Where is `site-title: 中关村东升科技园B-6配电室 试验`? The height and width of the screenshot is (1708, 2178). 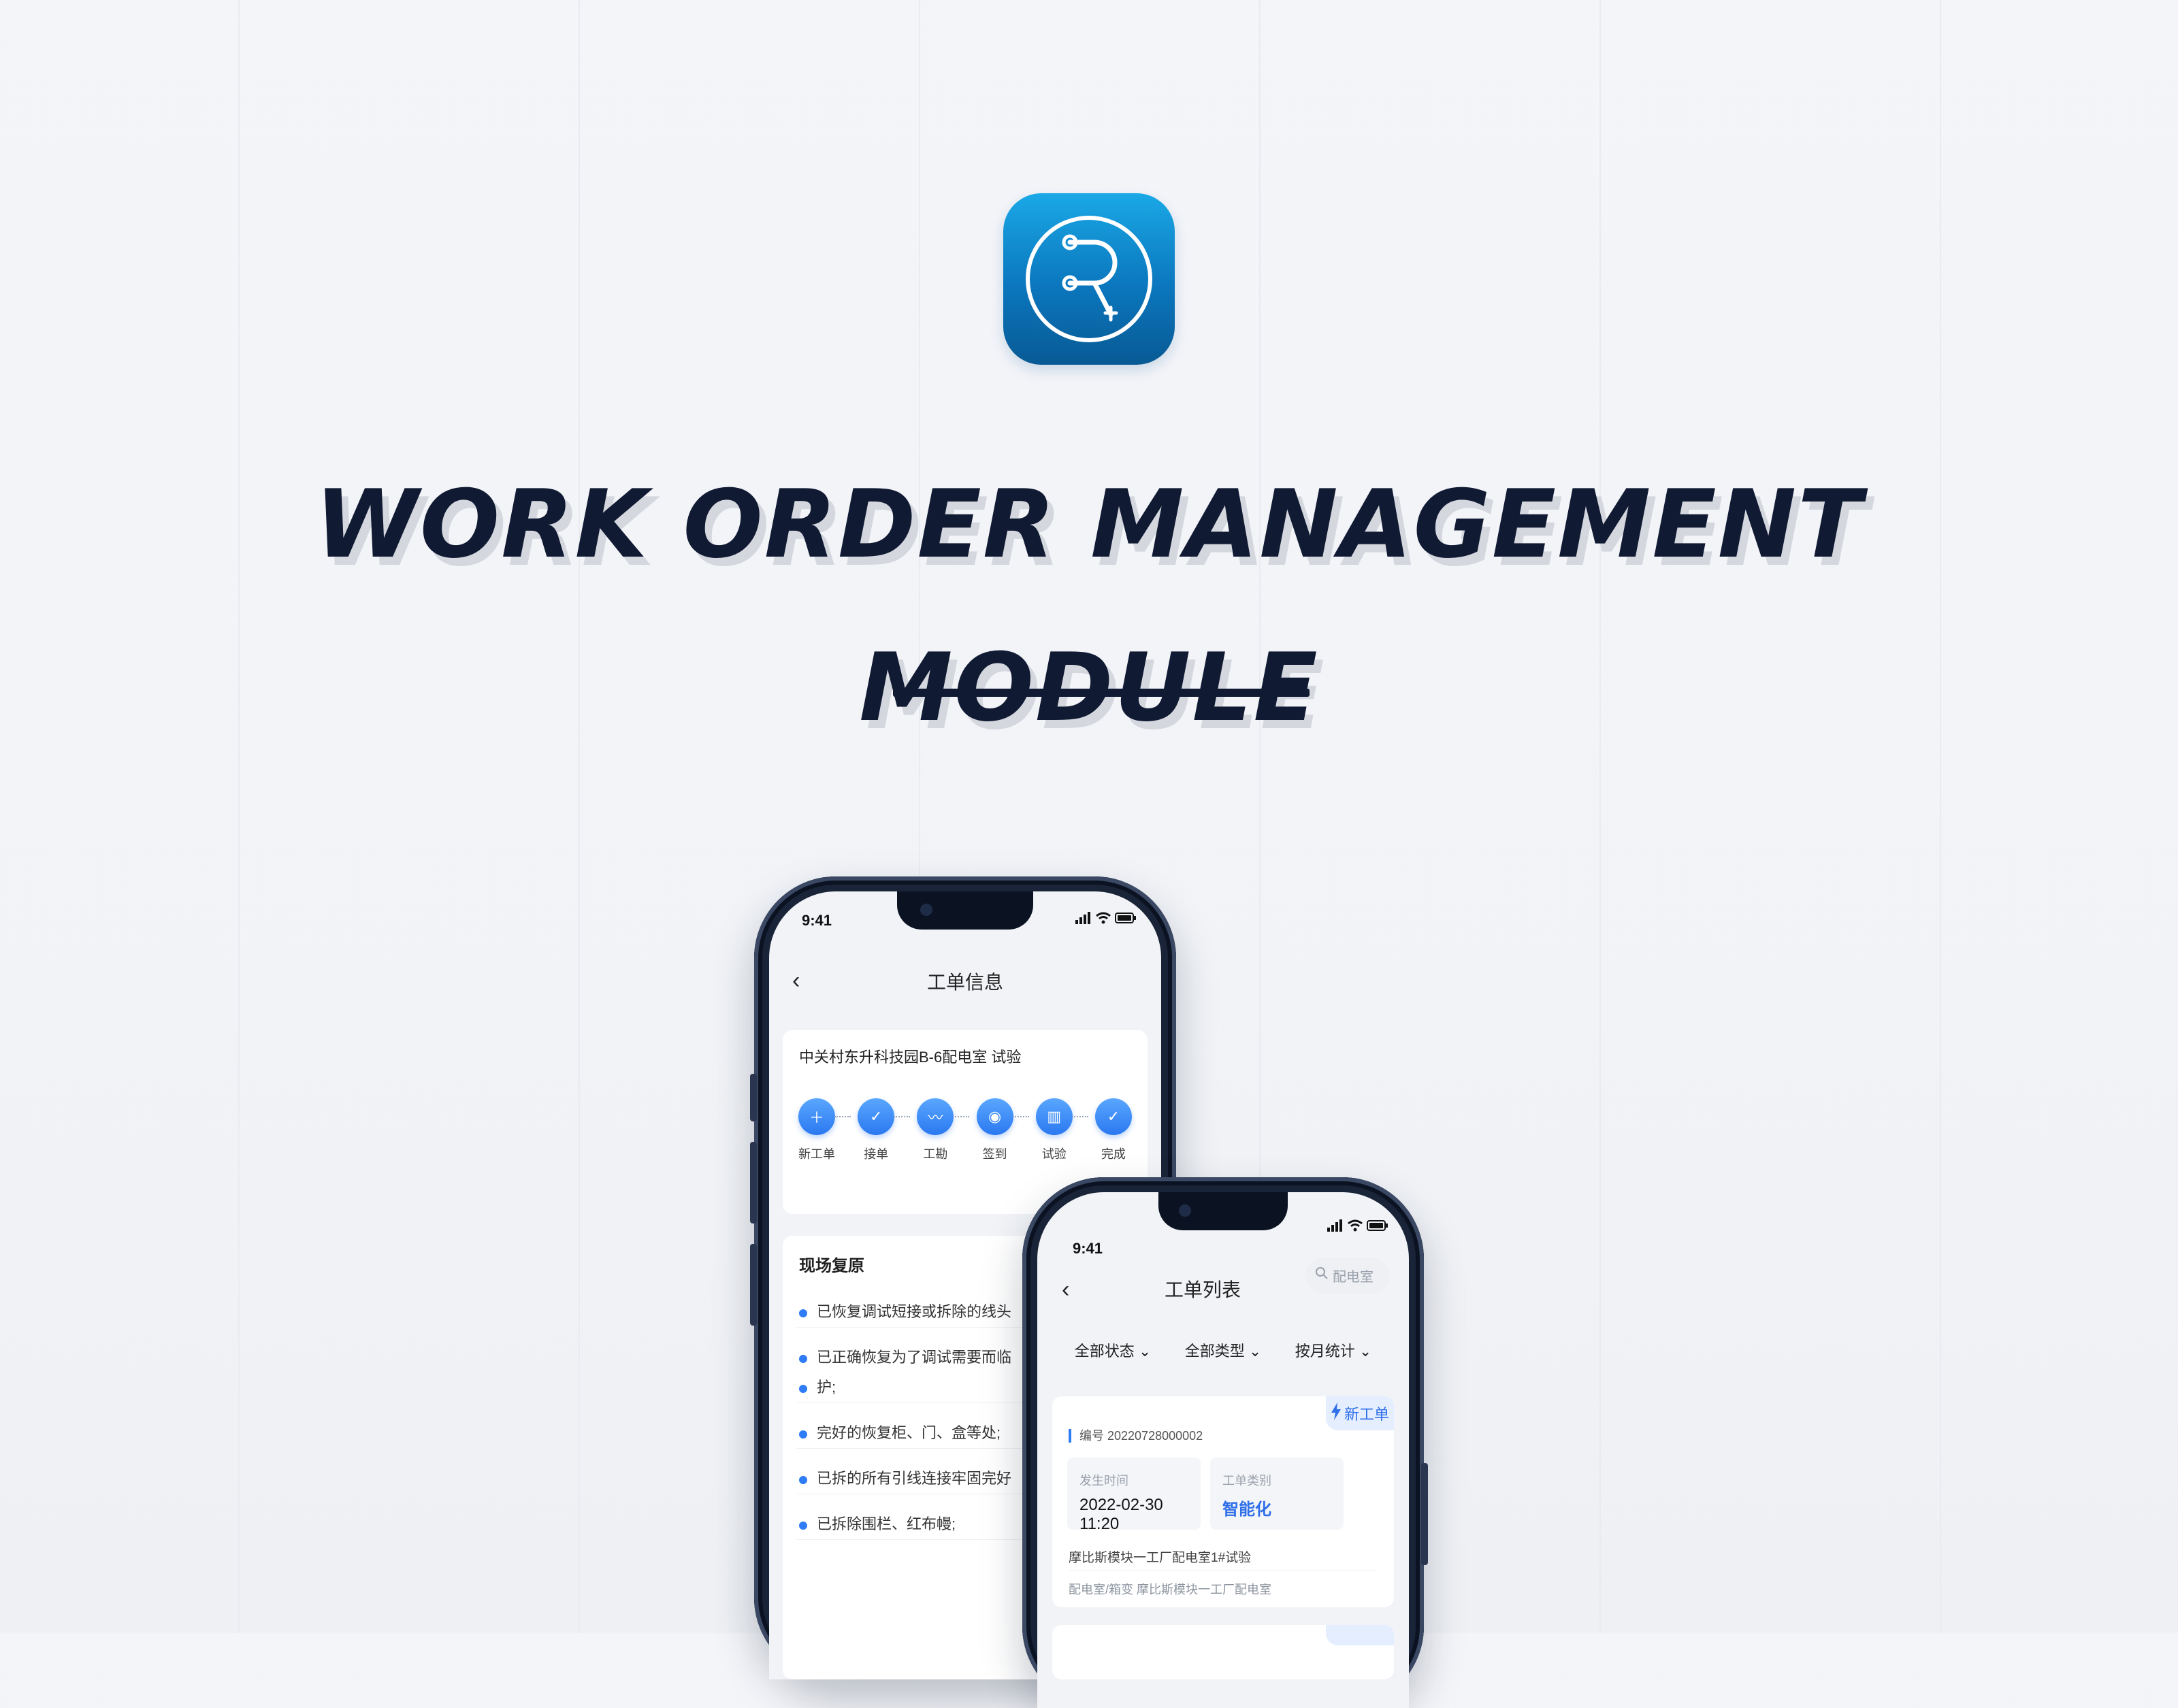 site-title: 中关村东升科技园B-6配电室 试验 is located at coordinates (910, 1057).